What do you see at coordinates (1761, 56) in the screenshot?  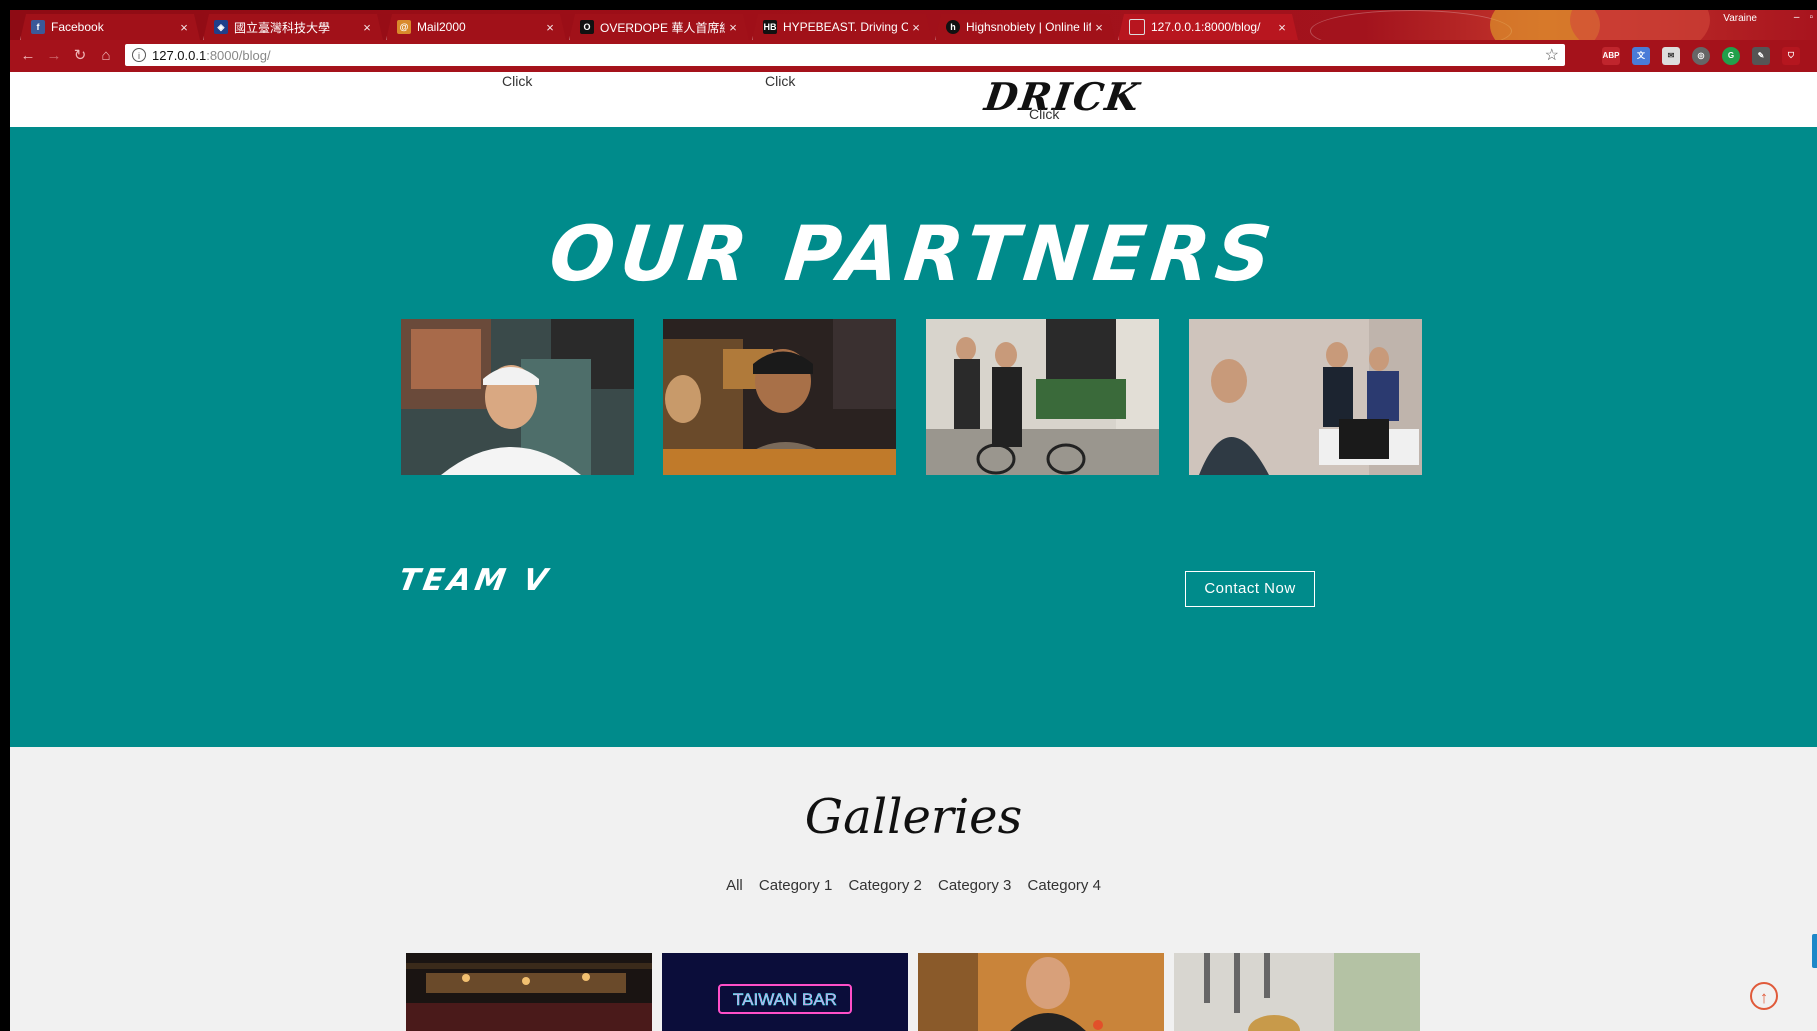 I see `extension-icon: ✎` at bounding box center [1761, 56].